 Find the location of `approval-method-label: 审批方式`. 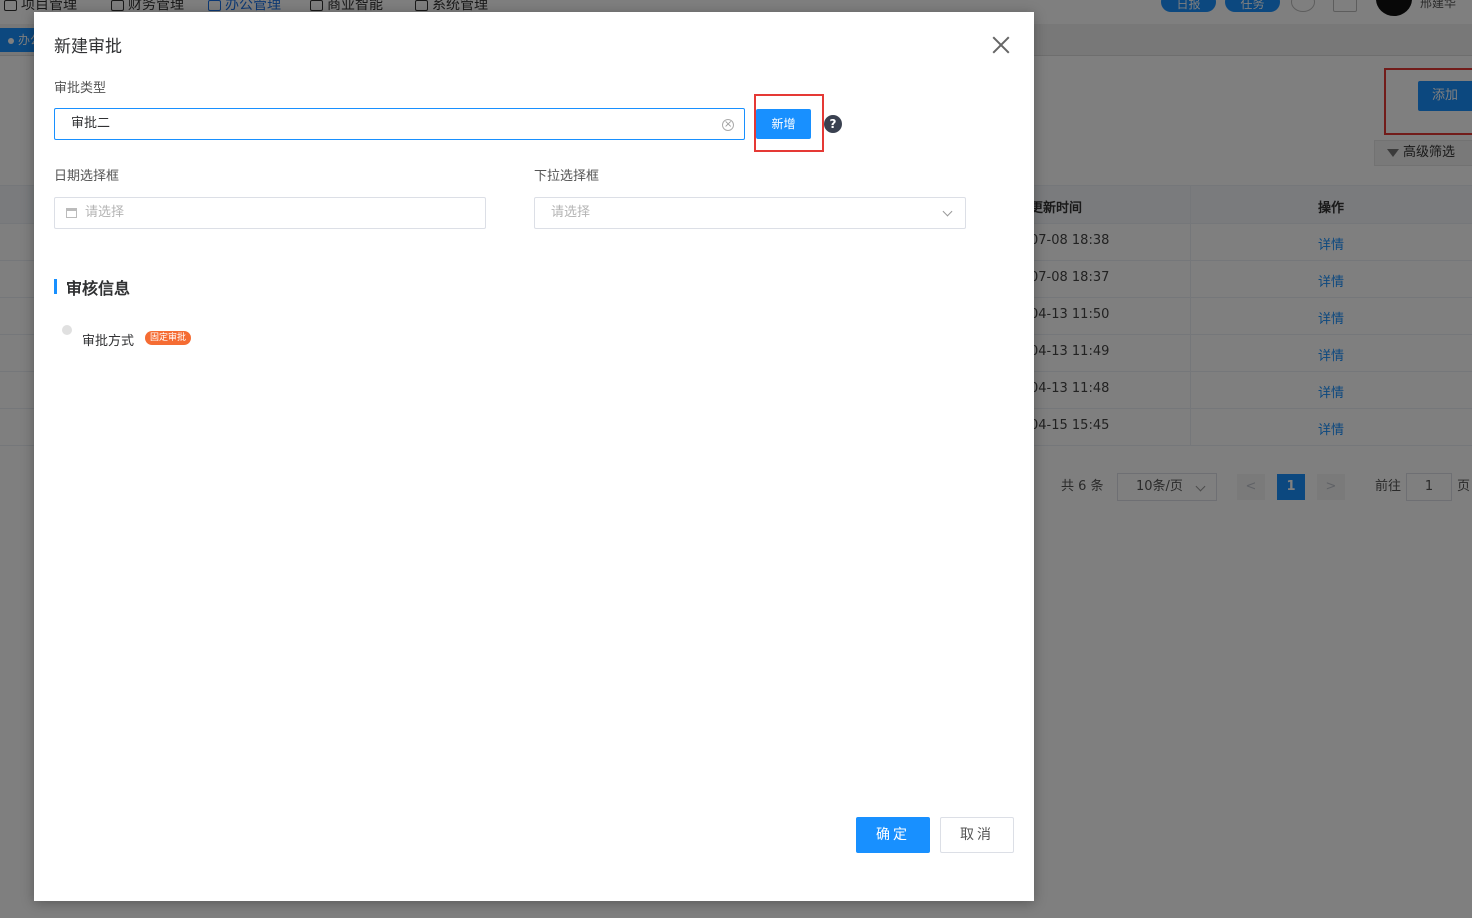

approval-method-label: 审批方式 is located at coordinates (108, 341).